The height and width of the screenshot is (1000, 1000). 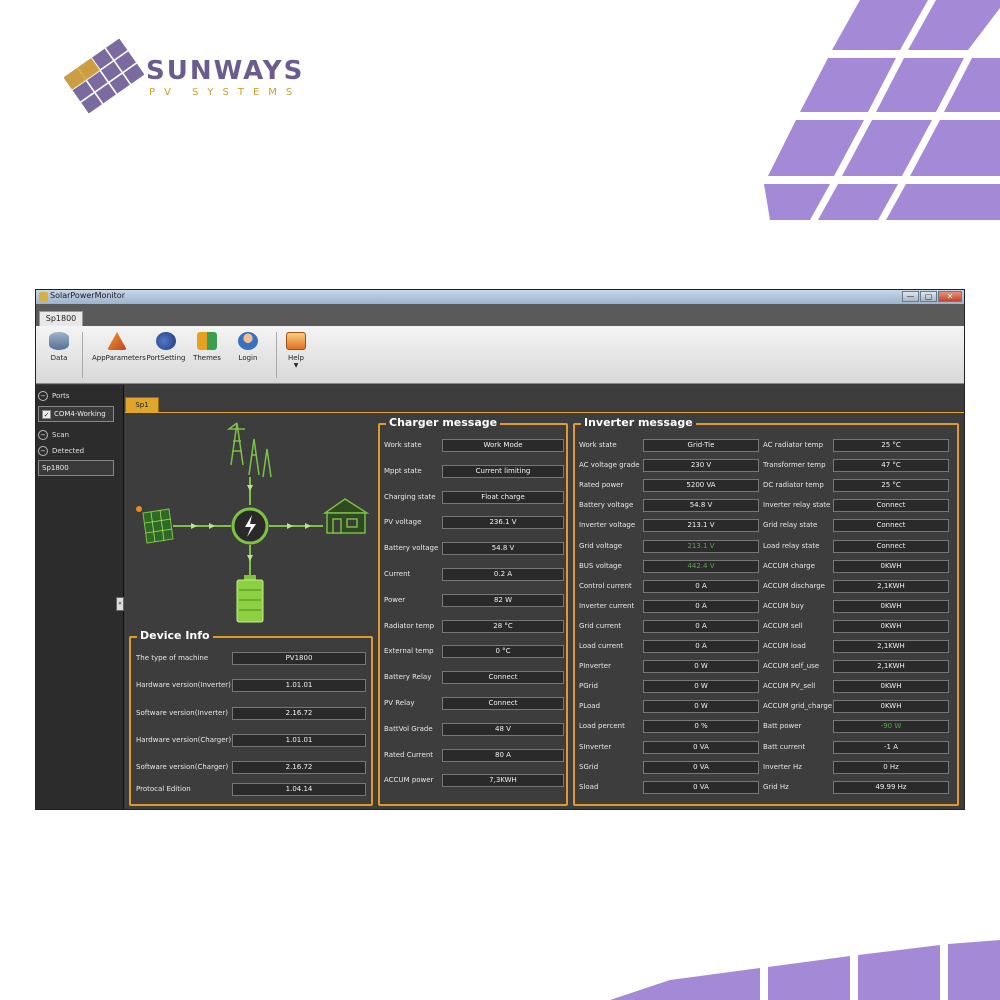 What do you see at coordinates (500, 315) in the screenshot?
I see `ribbon-tab-strip: Sp1800` at bounding box center [500, 315].